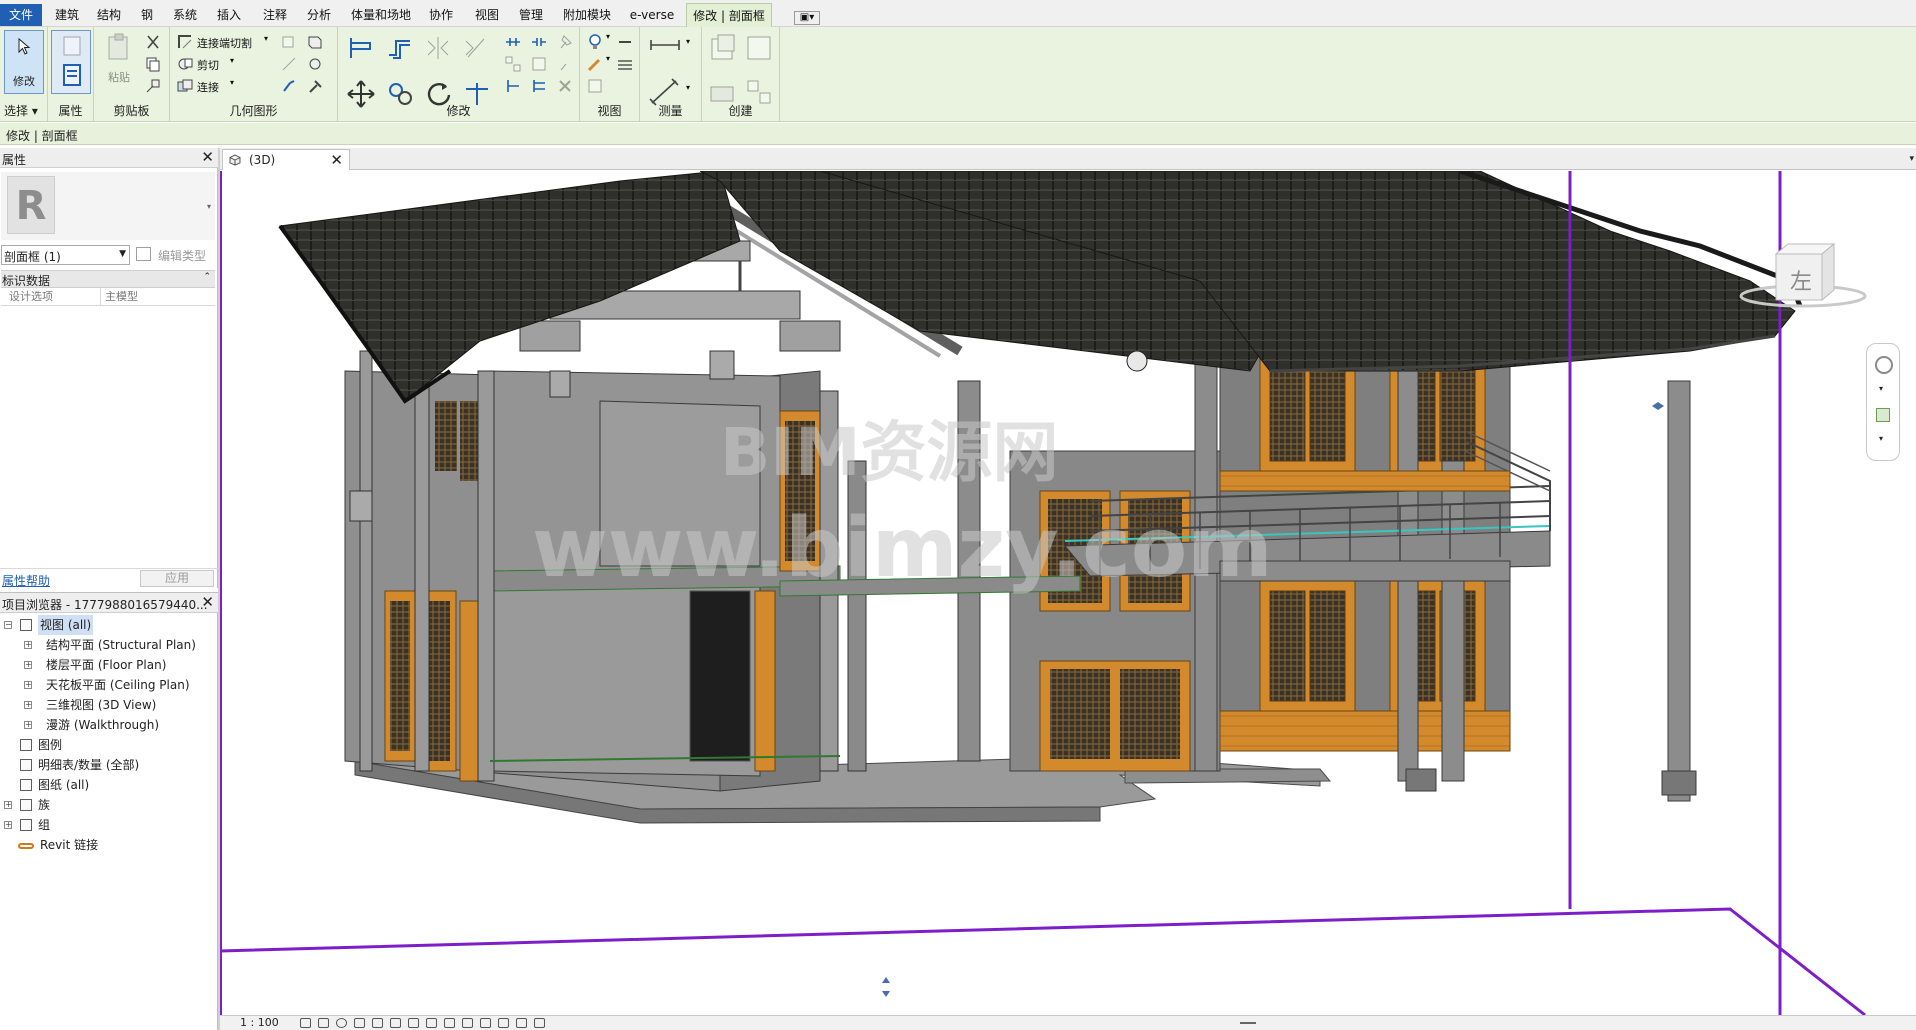 The width and height of the screenshot is (1916, 1030). I want to click on menu-tab-15: ▣▾, so click(807, 18).